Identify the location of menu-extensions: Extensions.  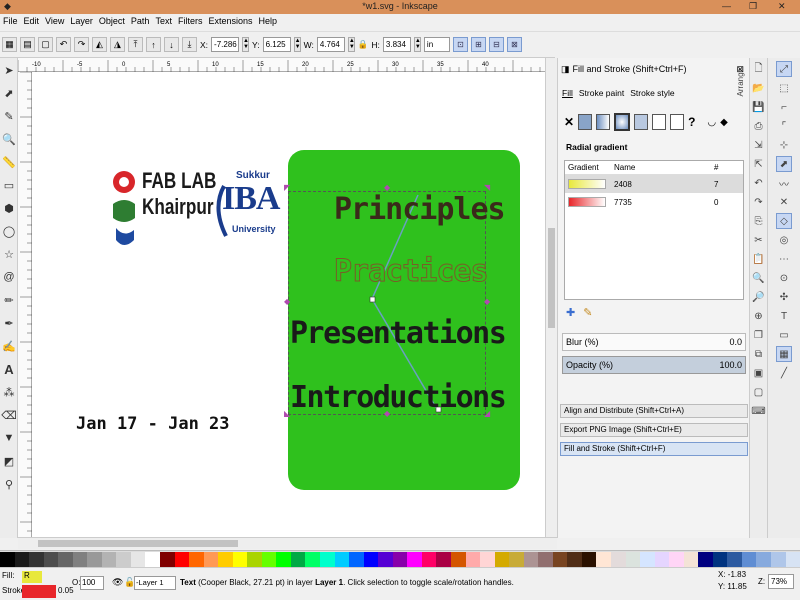
(230, 20).